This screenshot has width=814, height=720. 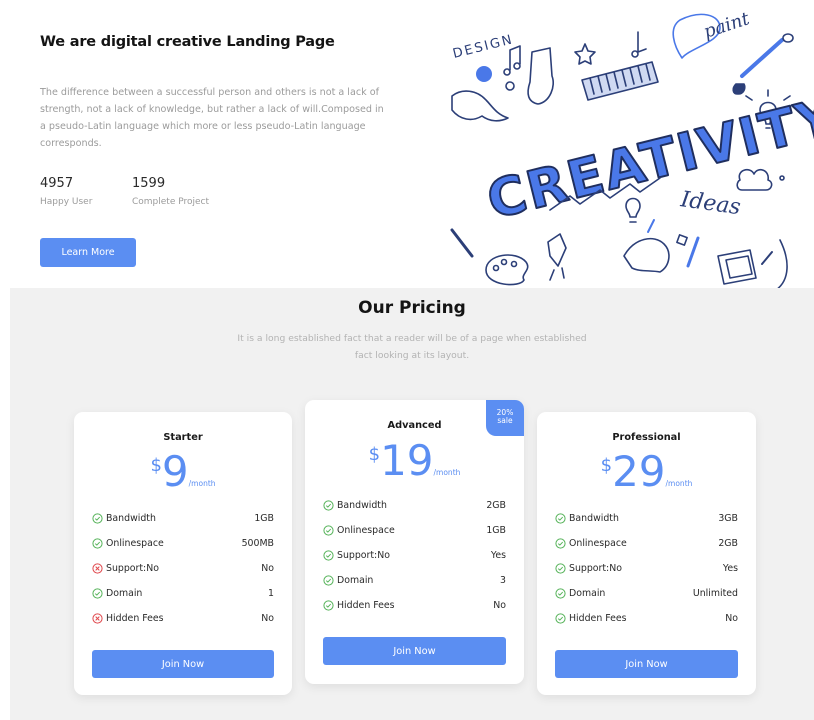 I want to click on plan-price: $9/month, so click(x=183, y=472).